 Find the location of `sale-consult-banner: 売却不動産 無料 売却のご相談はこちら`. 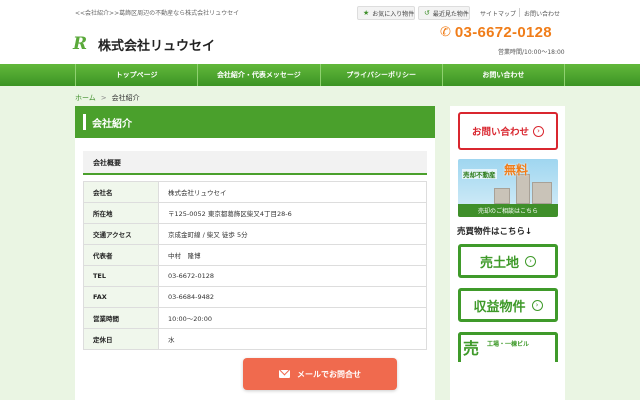

sale-consult-banner: 売却不動産 無料 売却のご相談はこちら is located at coordinates (508, 188).